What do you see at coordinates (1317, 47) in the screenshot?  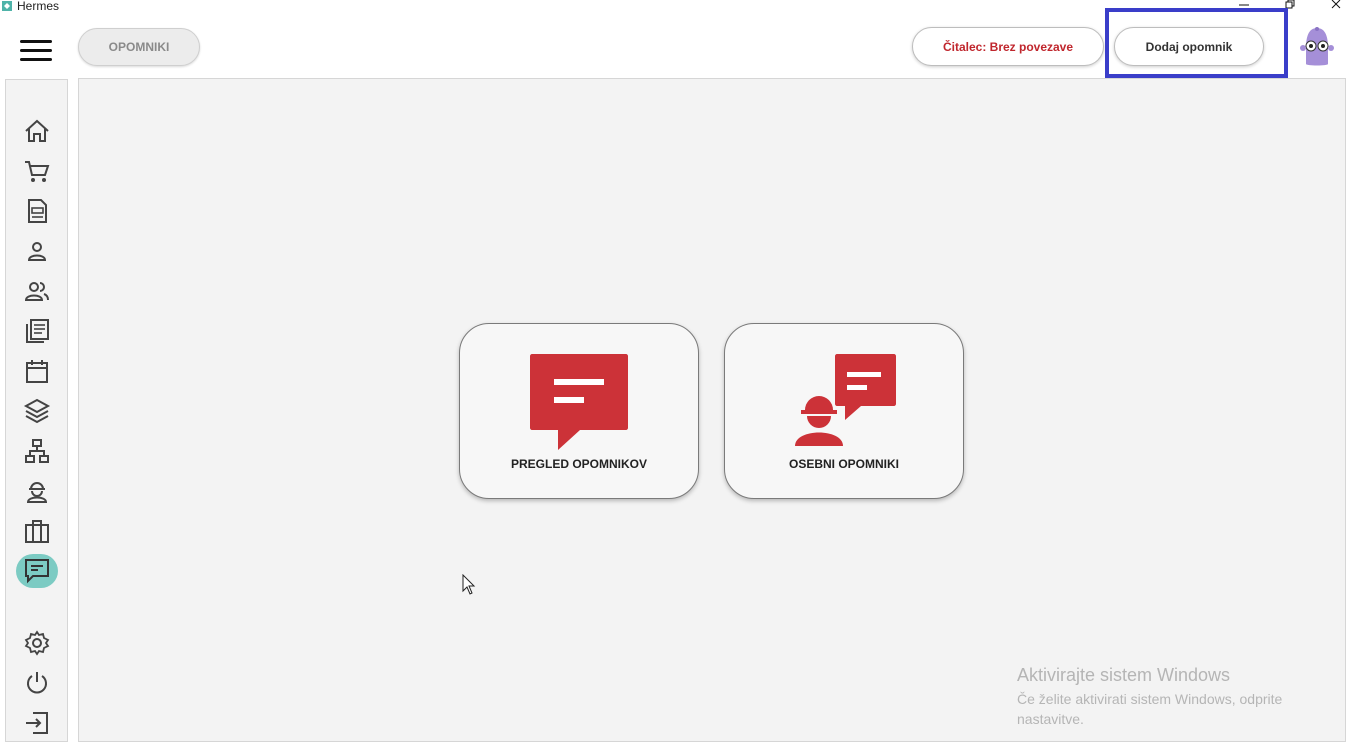 I see `mascot-avatar-icon` at bounding box center [1317, 47].